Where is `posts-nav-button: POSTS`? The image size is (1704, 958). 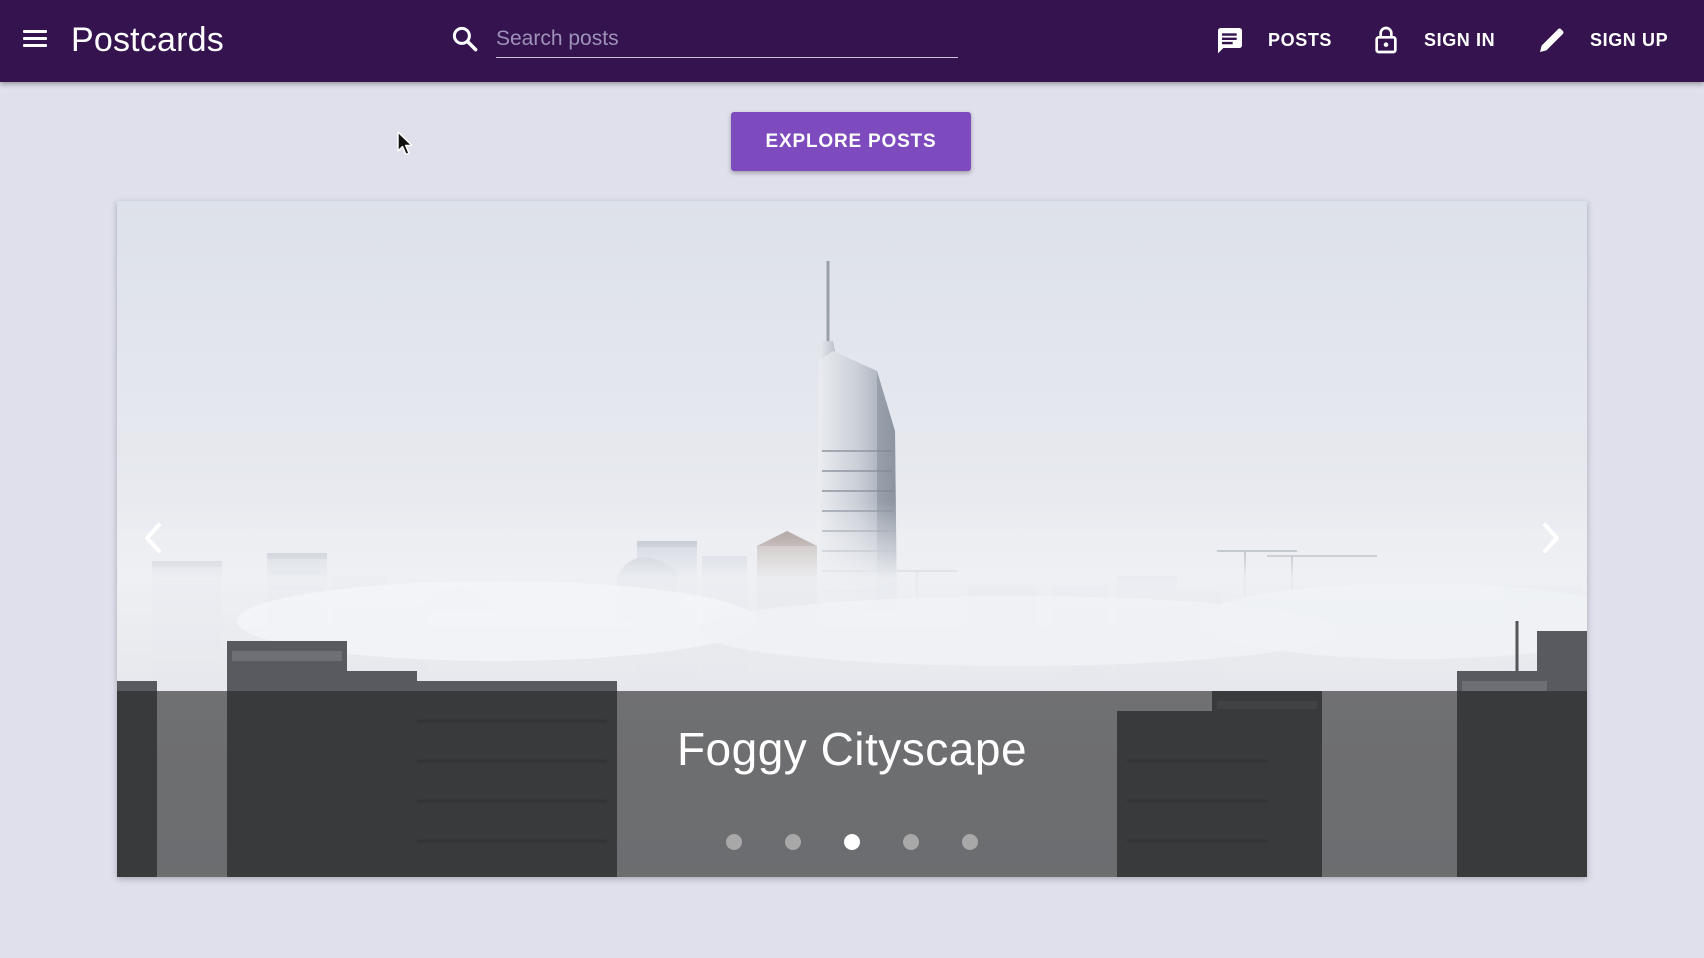 posts-nav-button: POSTS is located at coordinates (1273, 40).